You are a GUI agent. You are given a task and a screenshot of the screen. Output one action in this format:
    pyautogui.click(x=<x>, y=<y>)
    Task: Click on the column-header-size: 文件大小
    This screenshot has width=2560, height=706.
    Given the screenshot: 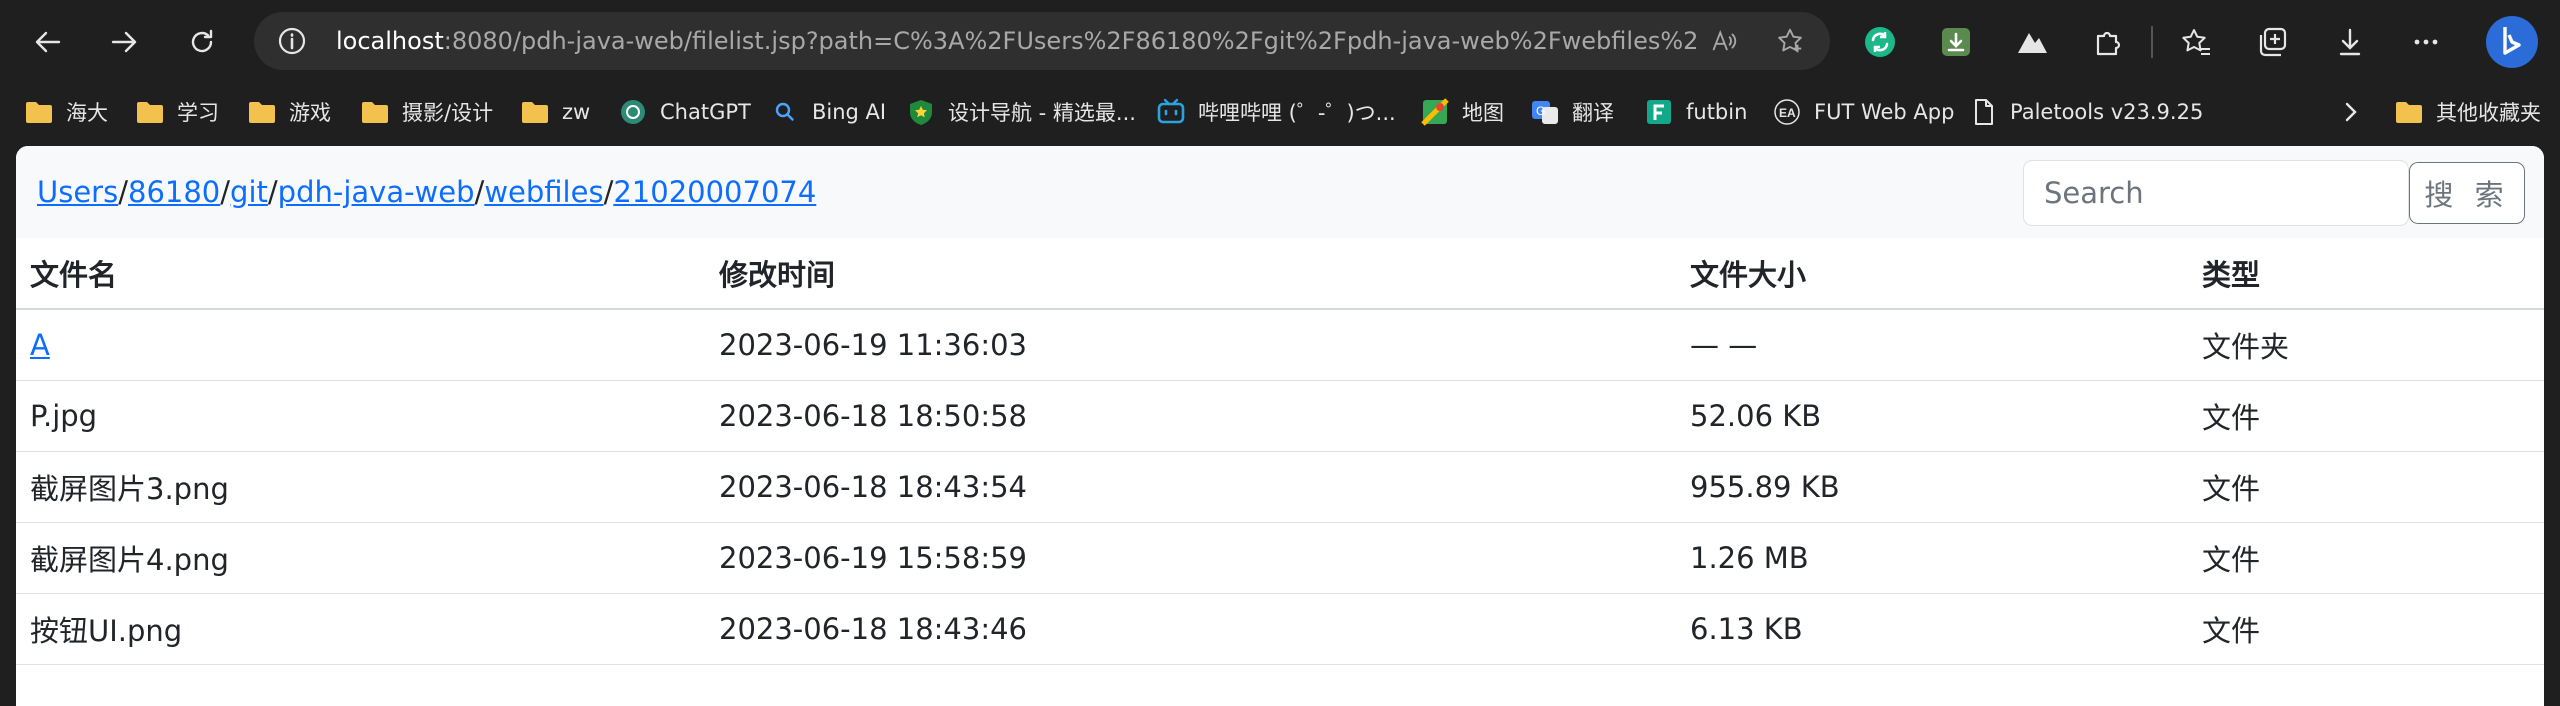 What is the action you would take?
    pyautogui.click(x=1932, y=274)
    